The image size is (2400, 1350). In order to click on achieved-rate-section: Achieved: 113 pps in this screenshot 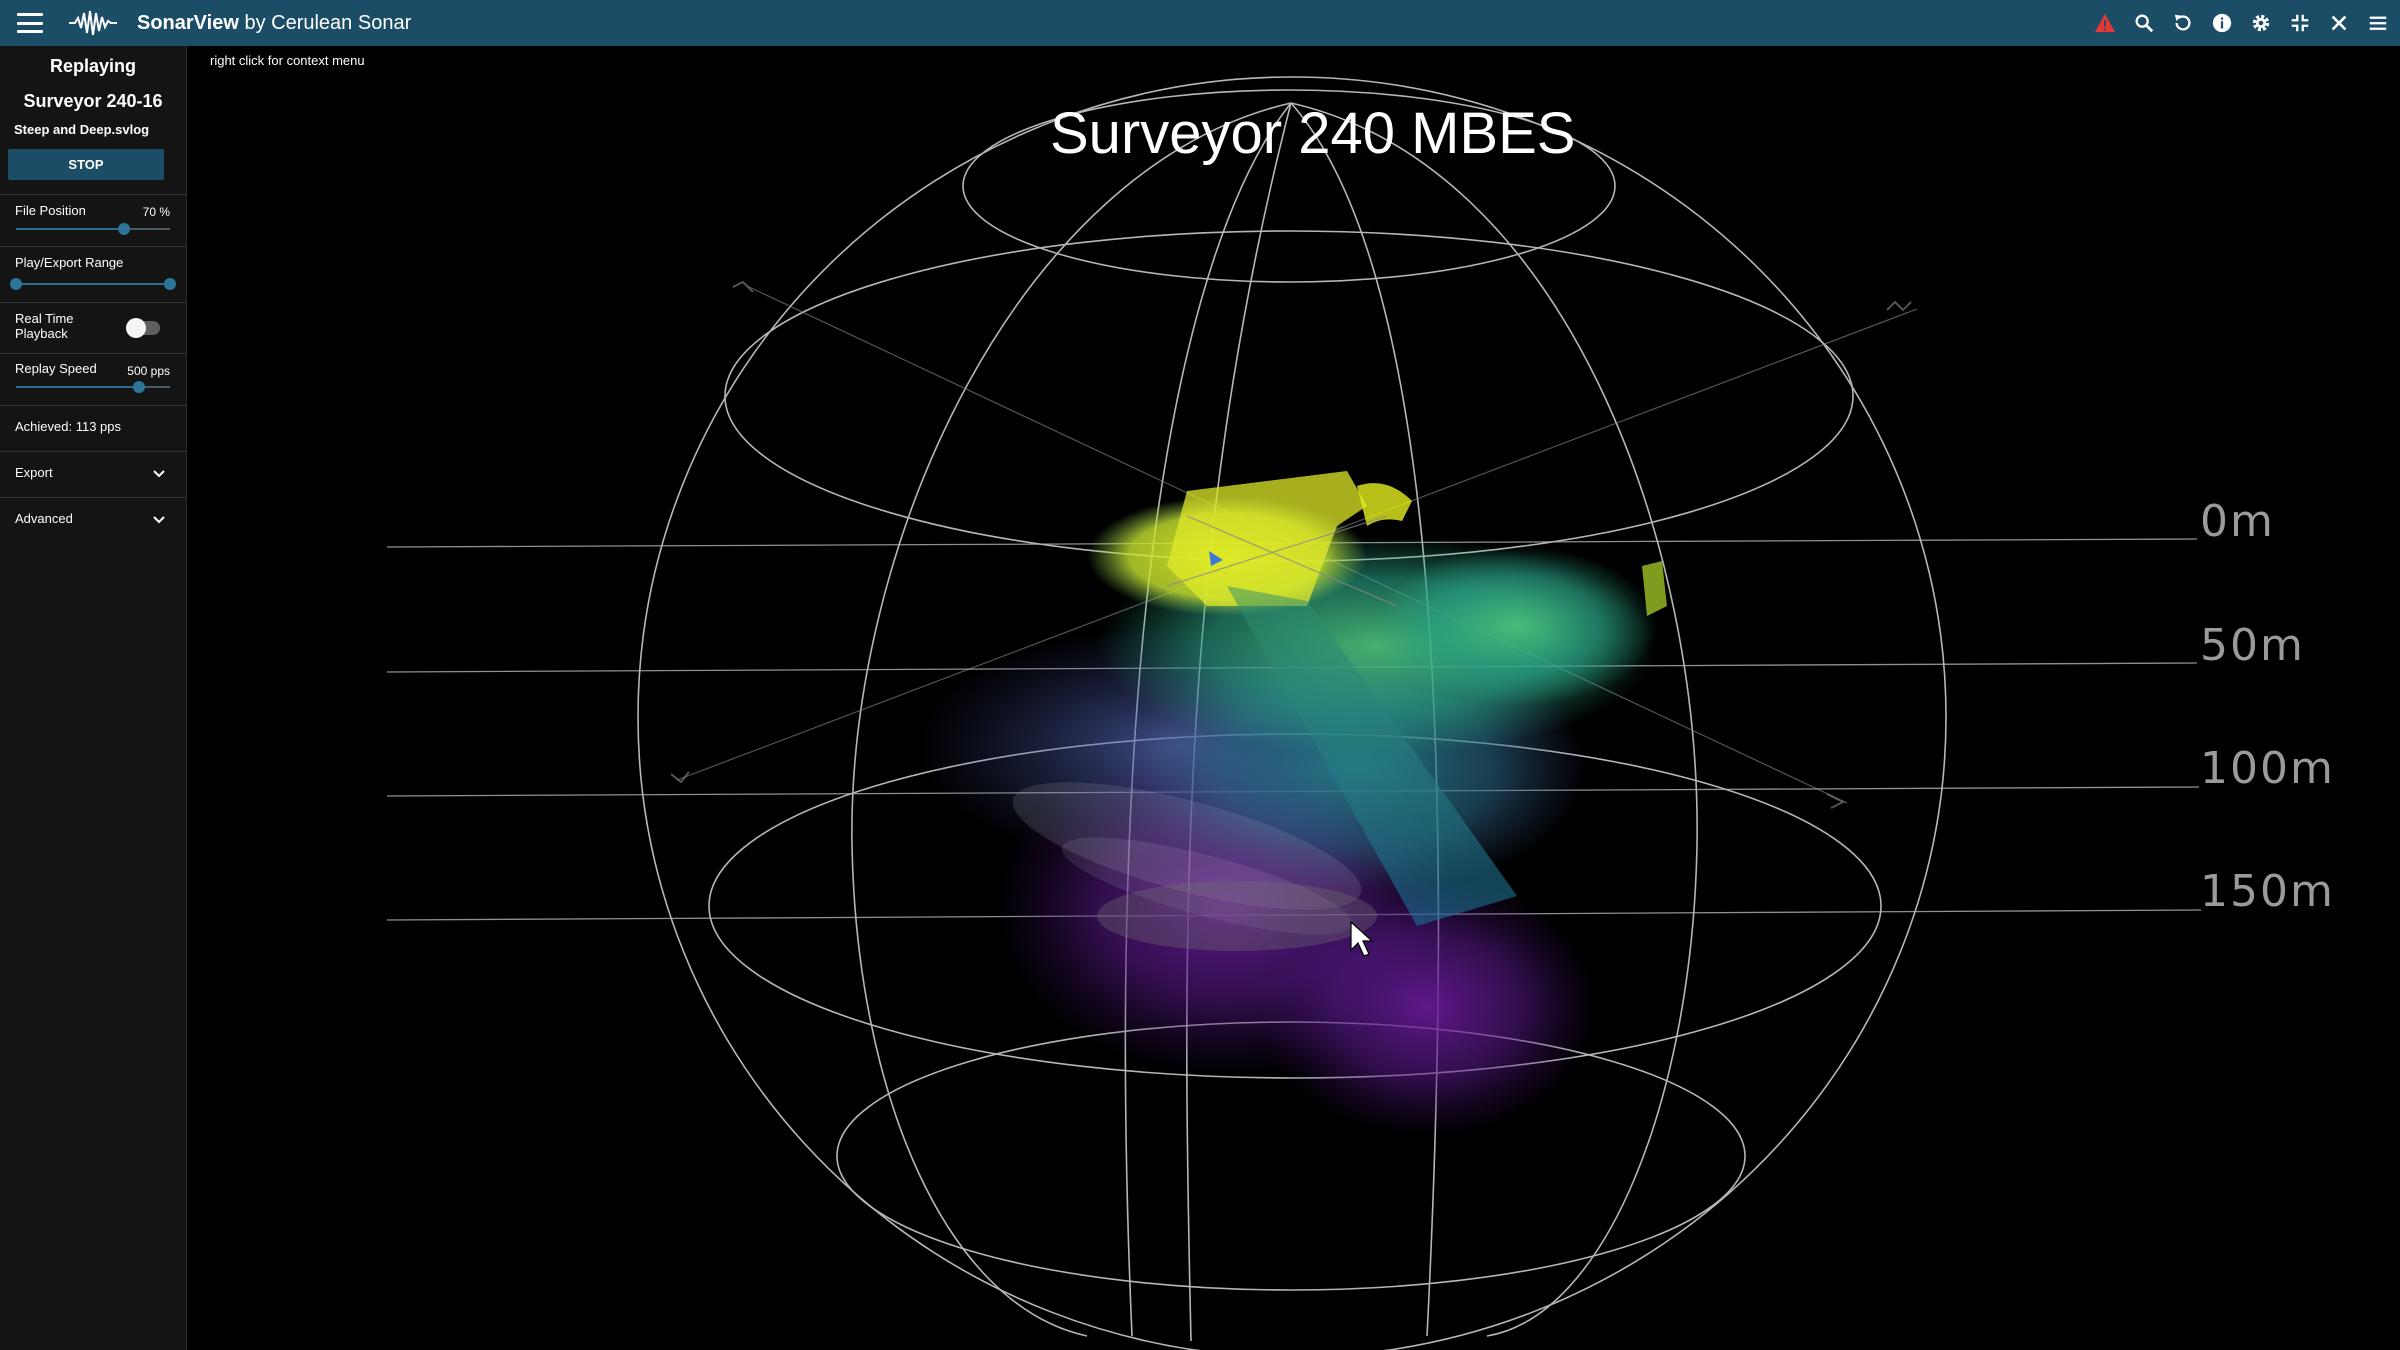, I will do `click(93, 428)`.